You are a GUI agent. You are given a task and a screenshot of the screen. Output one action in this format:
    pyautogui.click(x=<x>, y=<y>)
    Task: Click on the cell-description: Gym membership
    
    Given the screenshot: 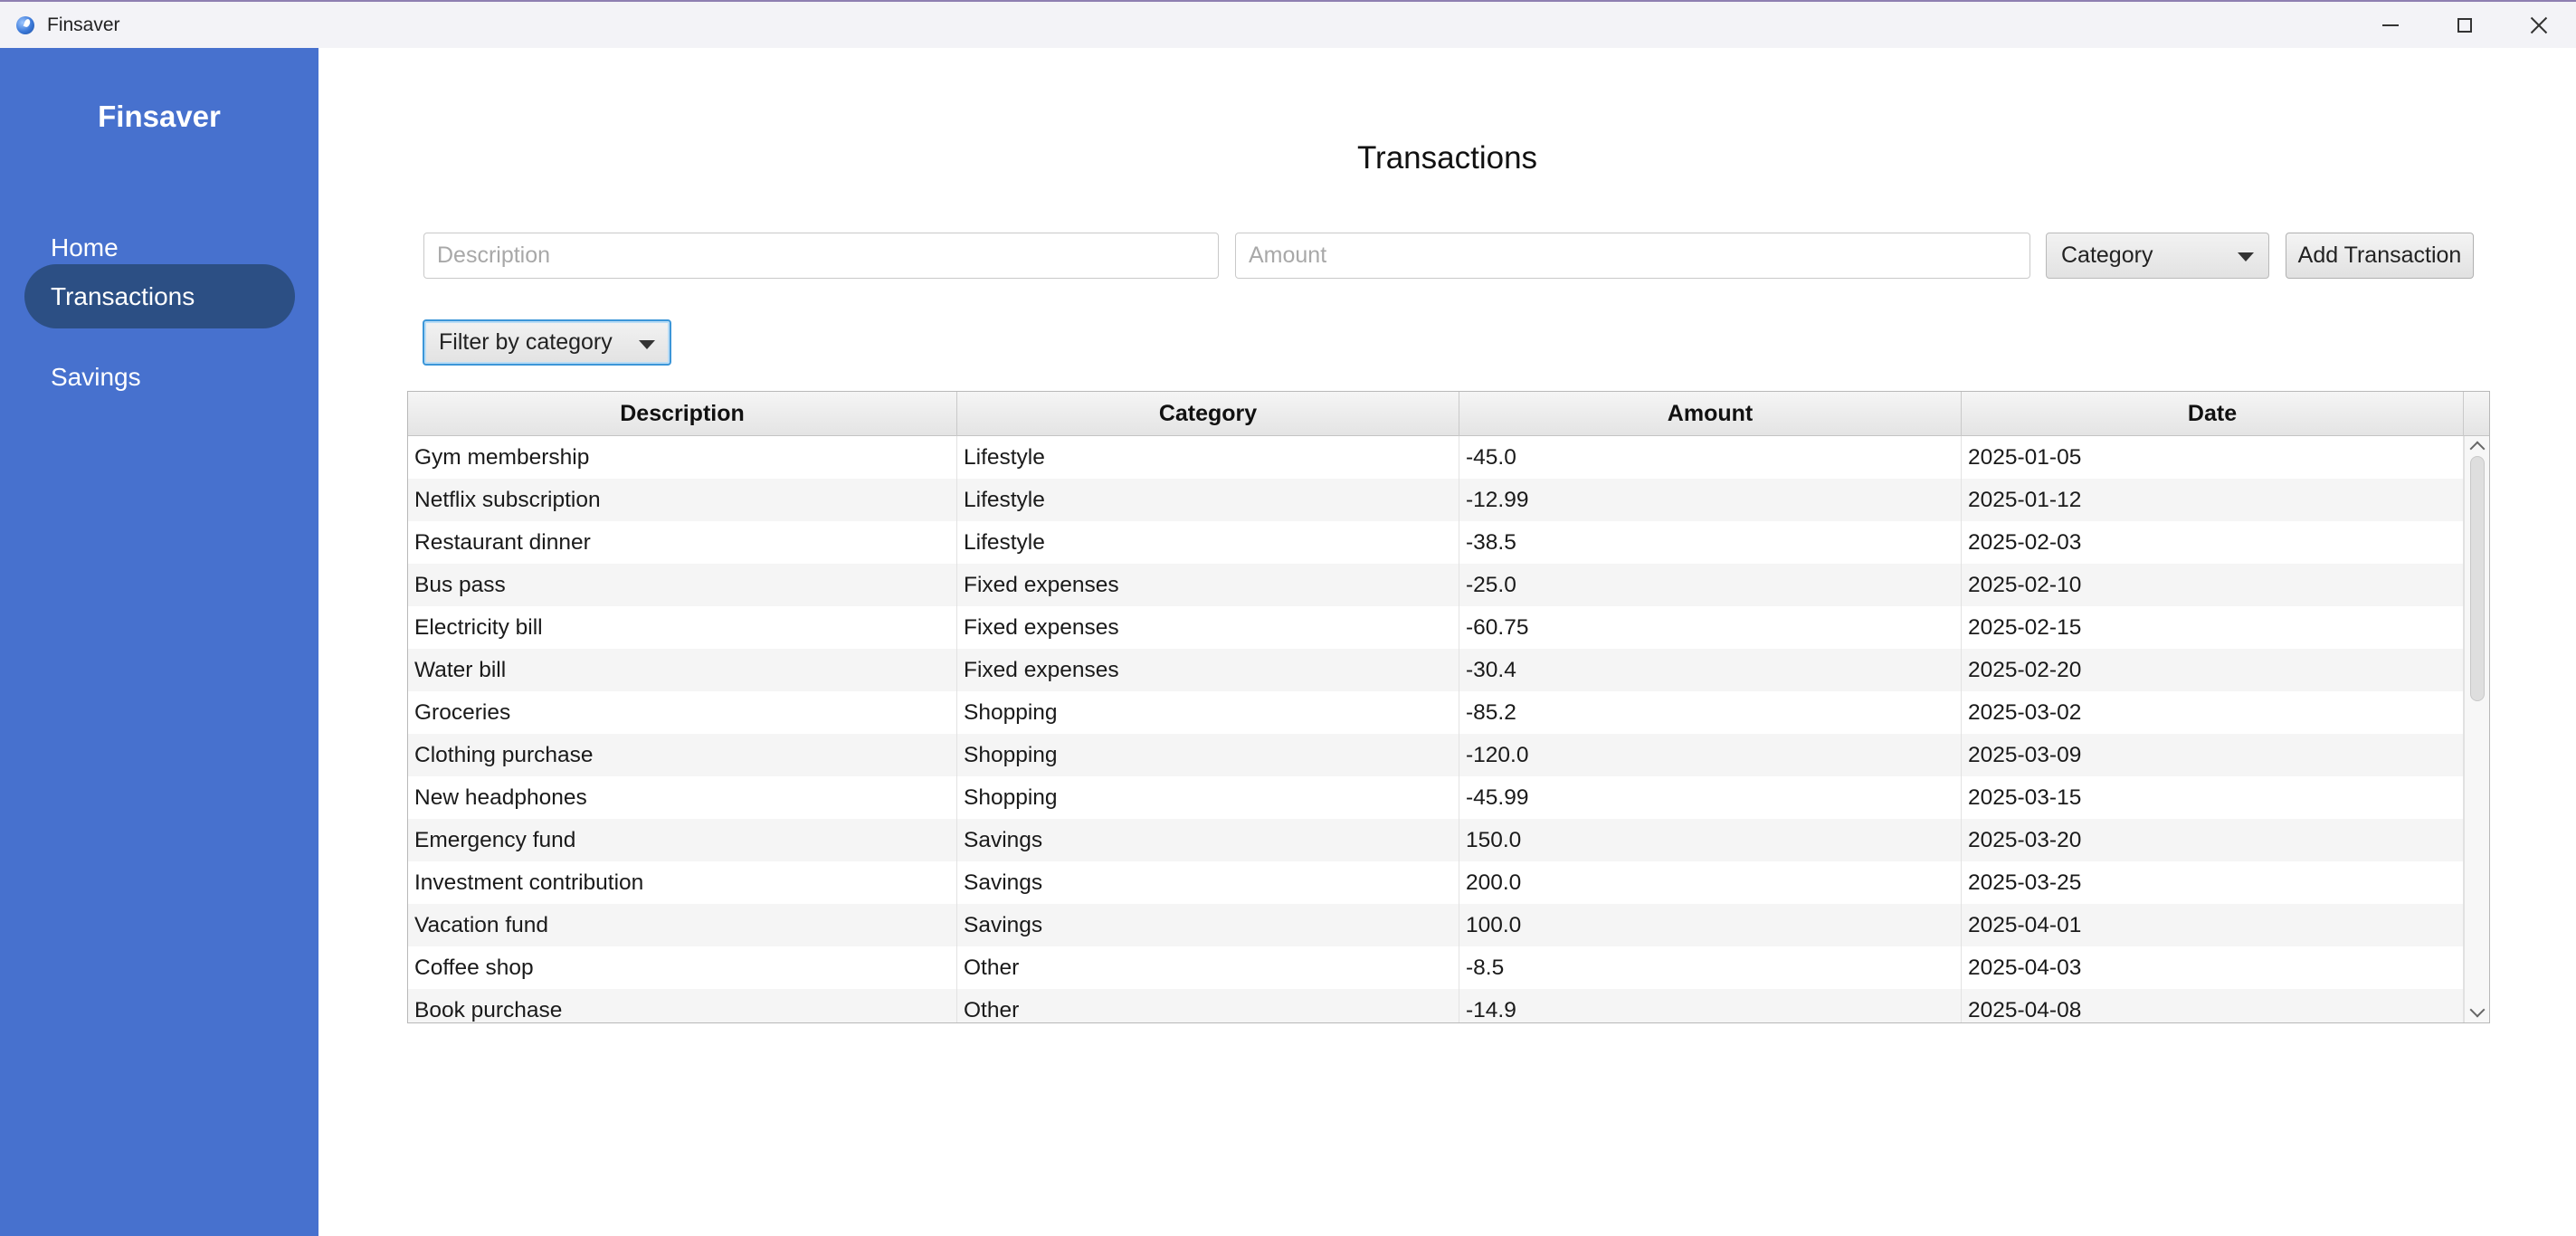 What is the action you would take?
    pyautogui.click(x=682, y=457)
    